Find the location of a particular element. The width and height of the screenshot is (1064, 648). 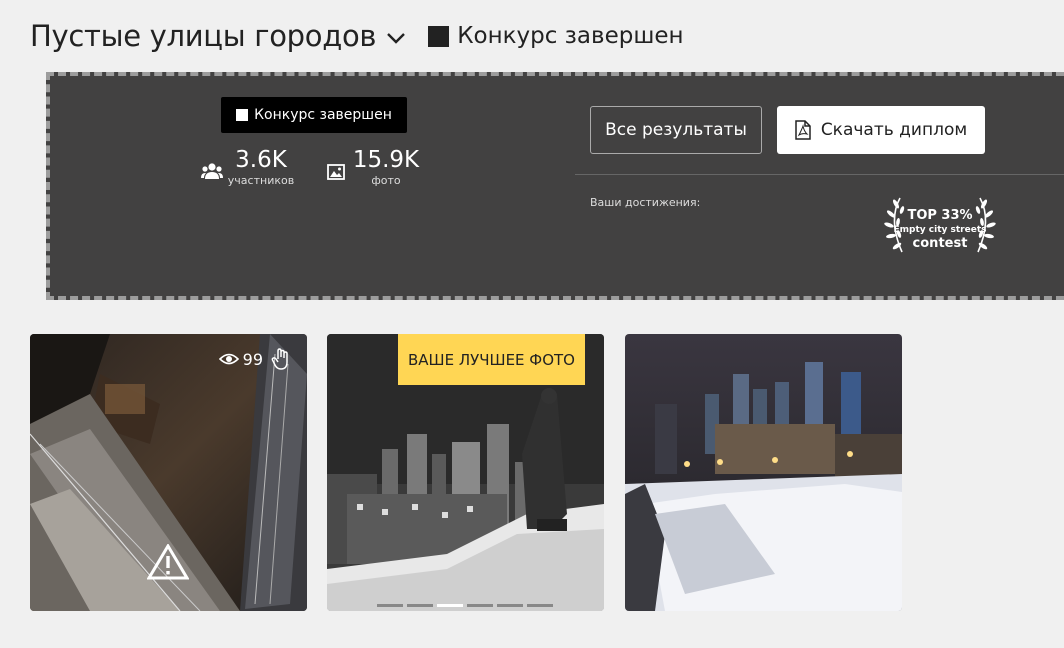

participants-count: 3.6K is located at coordinates (261, 160).